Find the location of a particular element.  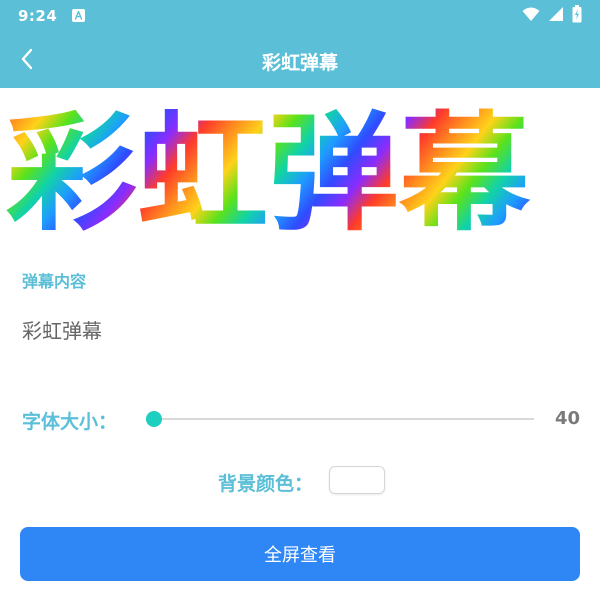

page-title: 彩虹弹幕 is located at coordinates (299, 63).